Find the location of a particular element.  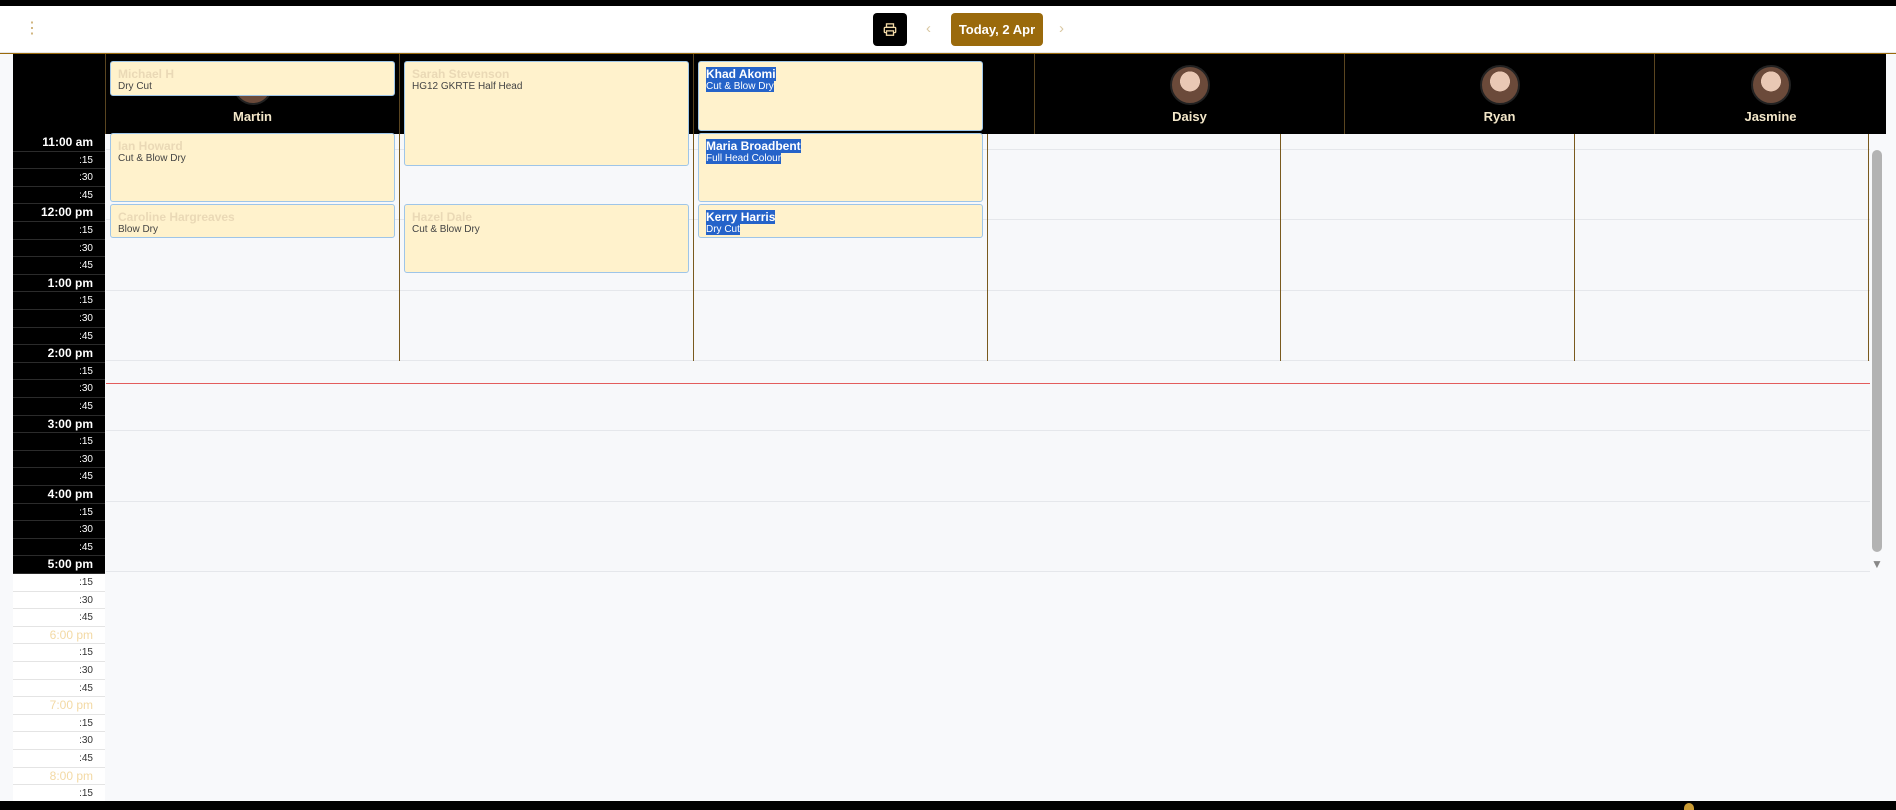

staff-column-daisy: Daisy is located at coordinates (1189, 94).